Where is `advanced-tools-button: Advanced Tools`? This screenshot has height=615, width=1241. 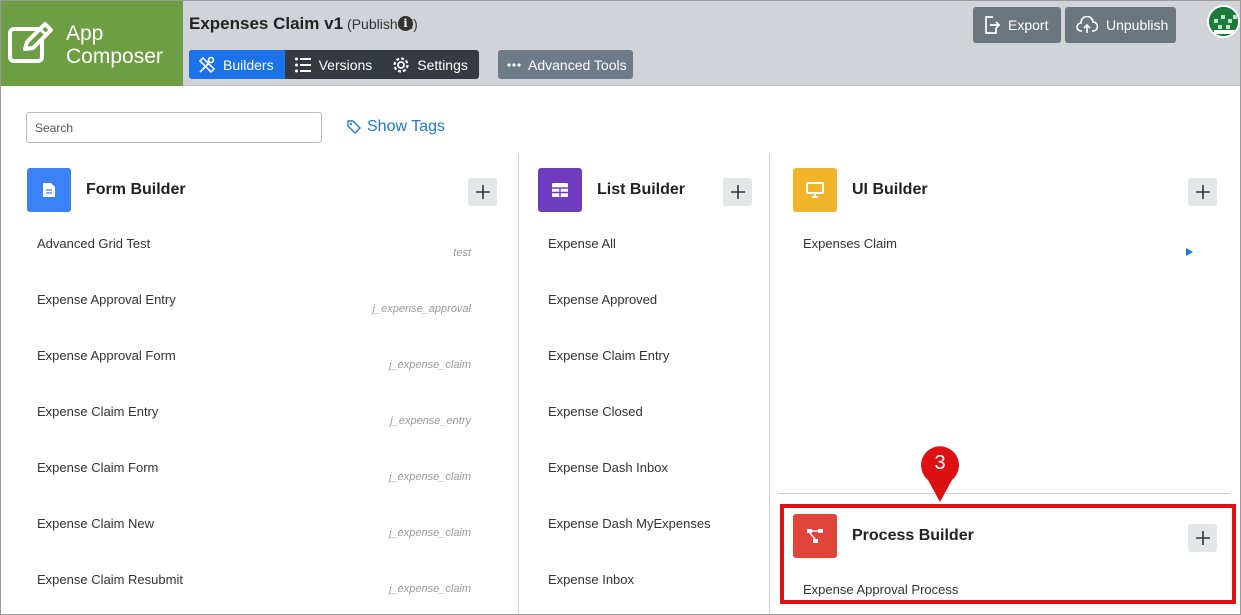 advanced-tools-button: Advanced Tools is located at coordinates (565, 64).